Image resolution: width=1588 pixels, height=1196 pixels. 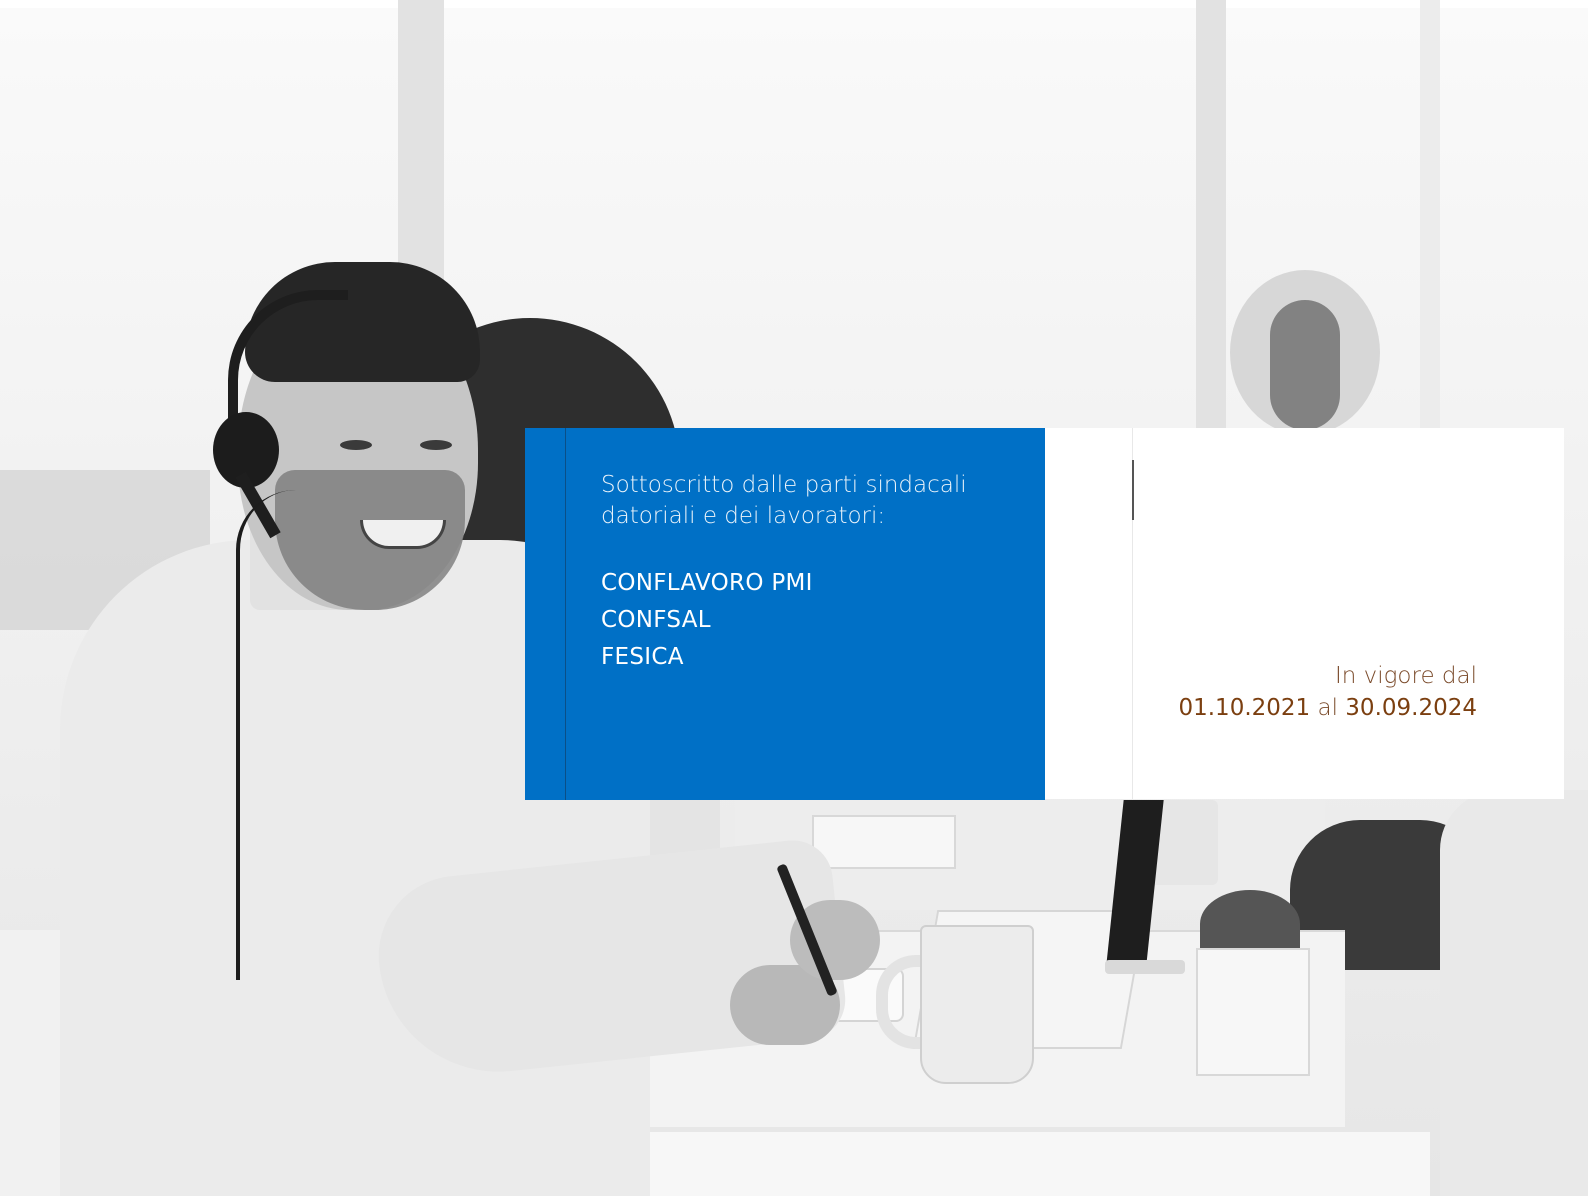 What do you see at coordinates (1244, 708) in the screenshot?
I see `start-date: 01.10.2021` at bounding box center [1244, 708].